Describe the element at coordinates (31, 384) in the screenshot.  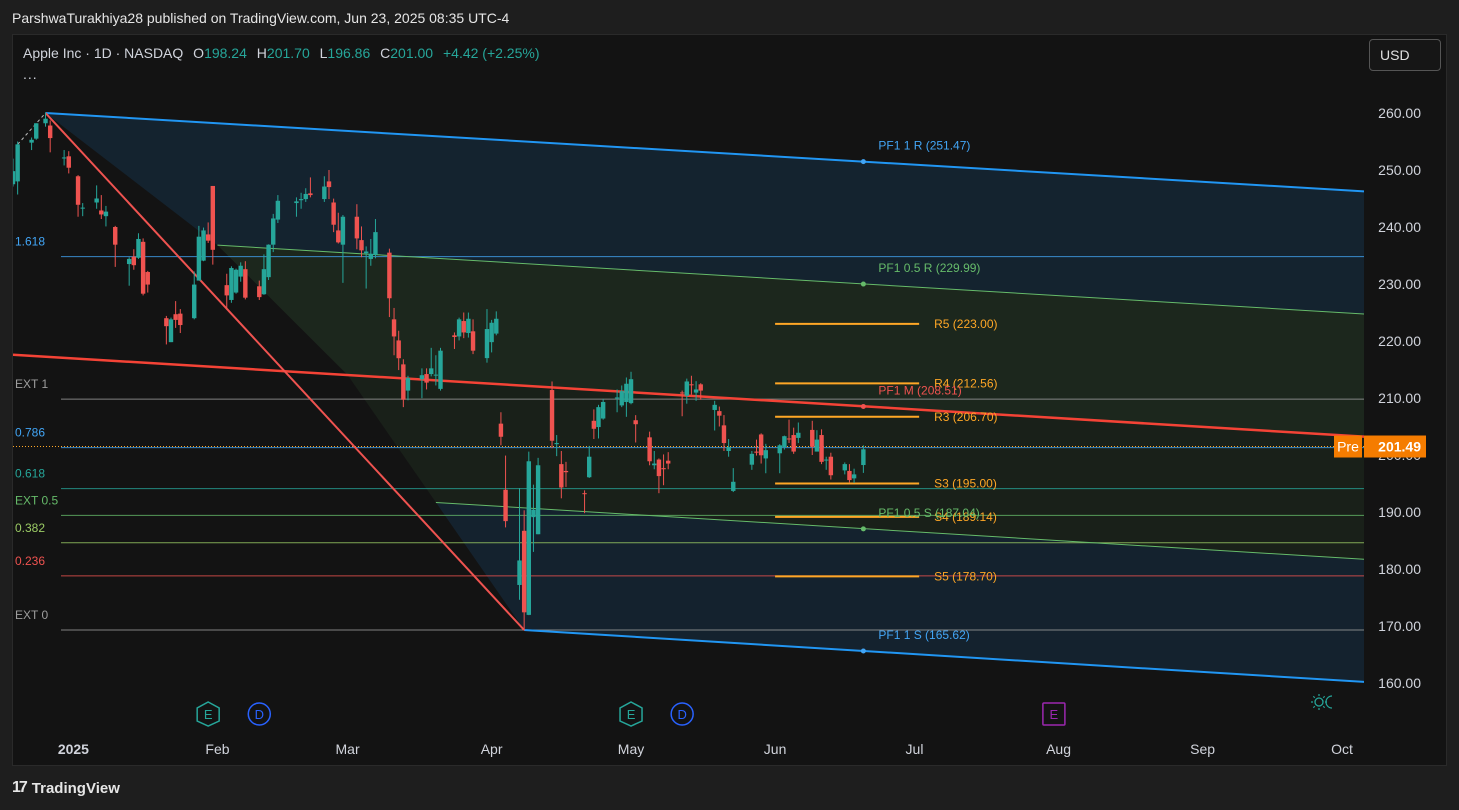
I see `fib-label-1: EXT 1` at that location.